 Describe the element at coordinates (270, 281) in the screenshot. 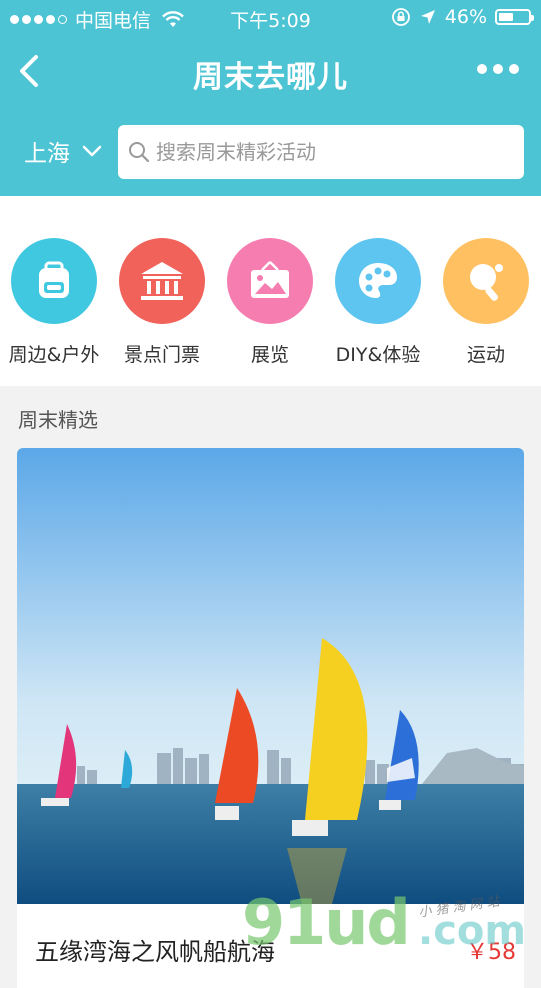

I see `picture-icon` at that location.